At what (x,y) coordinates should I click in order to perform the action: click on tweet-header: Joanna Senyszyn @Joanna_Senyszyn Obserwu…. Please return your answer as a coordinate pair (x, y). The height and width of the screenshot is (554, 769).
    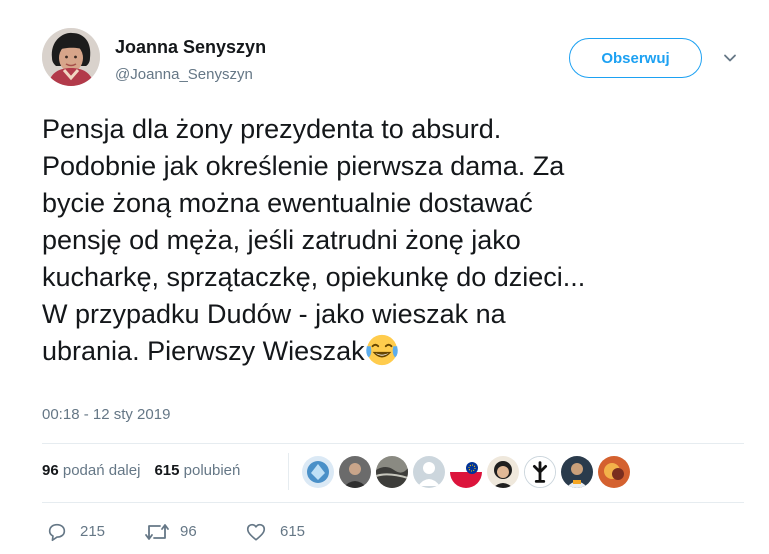
    Looking at the image, I should click on (397, 60).